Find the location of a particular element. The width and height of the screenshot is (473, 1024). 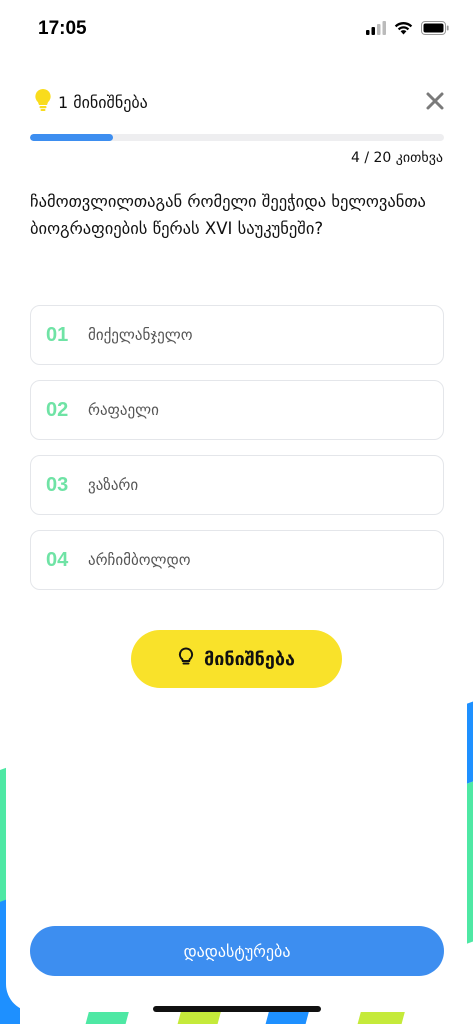

hint-button-label: მინიშნება is located at coordinates (249, 659).